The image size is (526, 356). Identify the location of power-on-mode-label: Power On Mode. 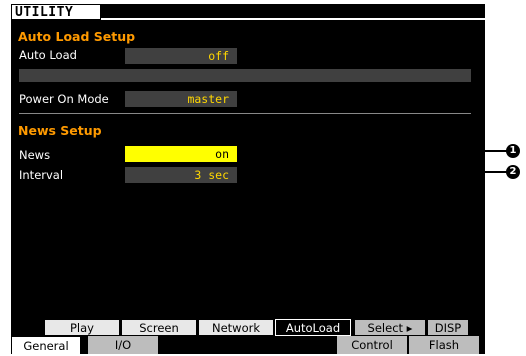
(64, 99).